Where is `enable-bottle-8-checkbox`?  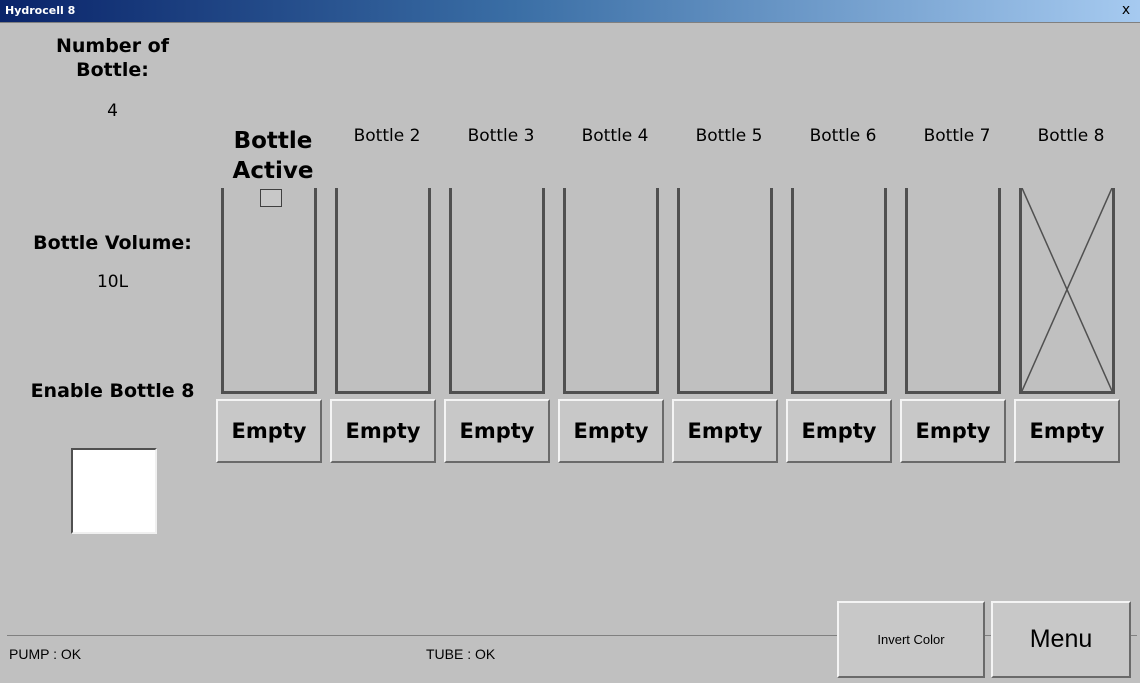
enable-bottle-8-checkbox is located at coordinates (114, 491).